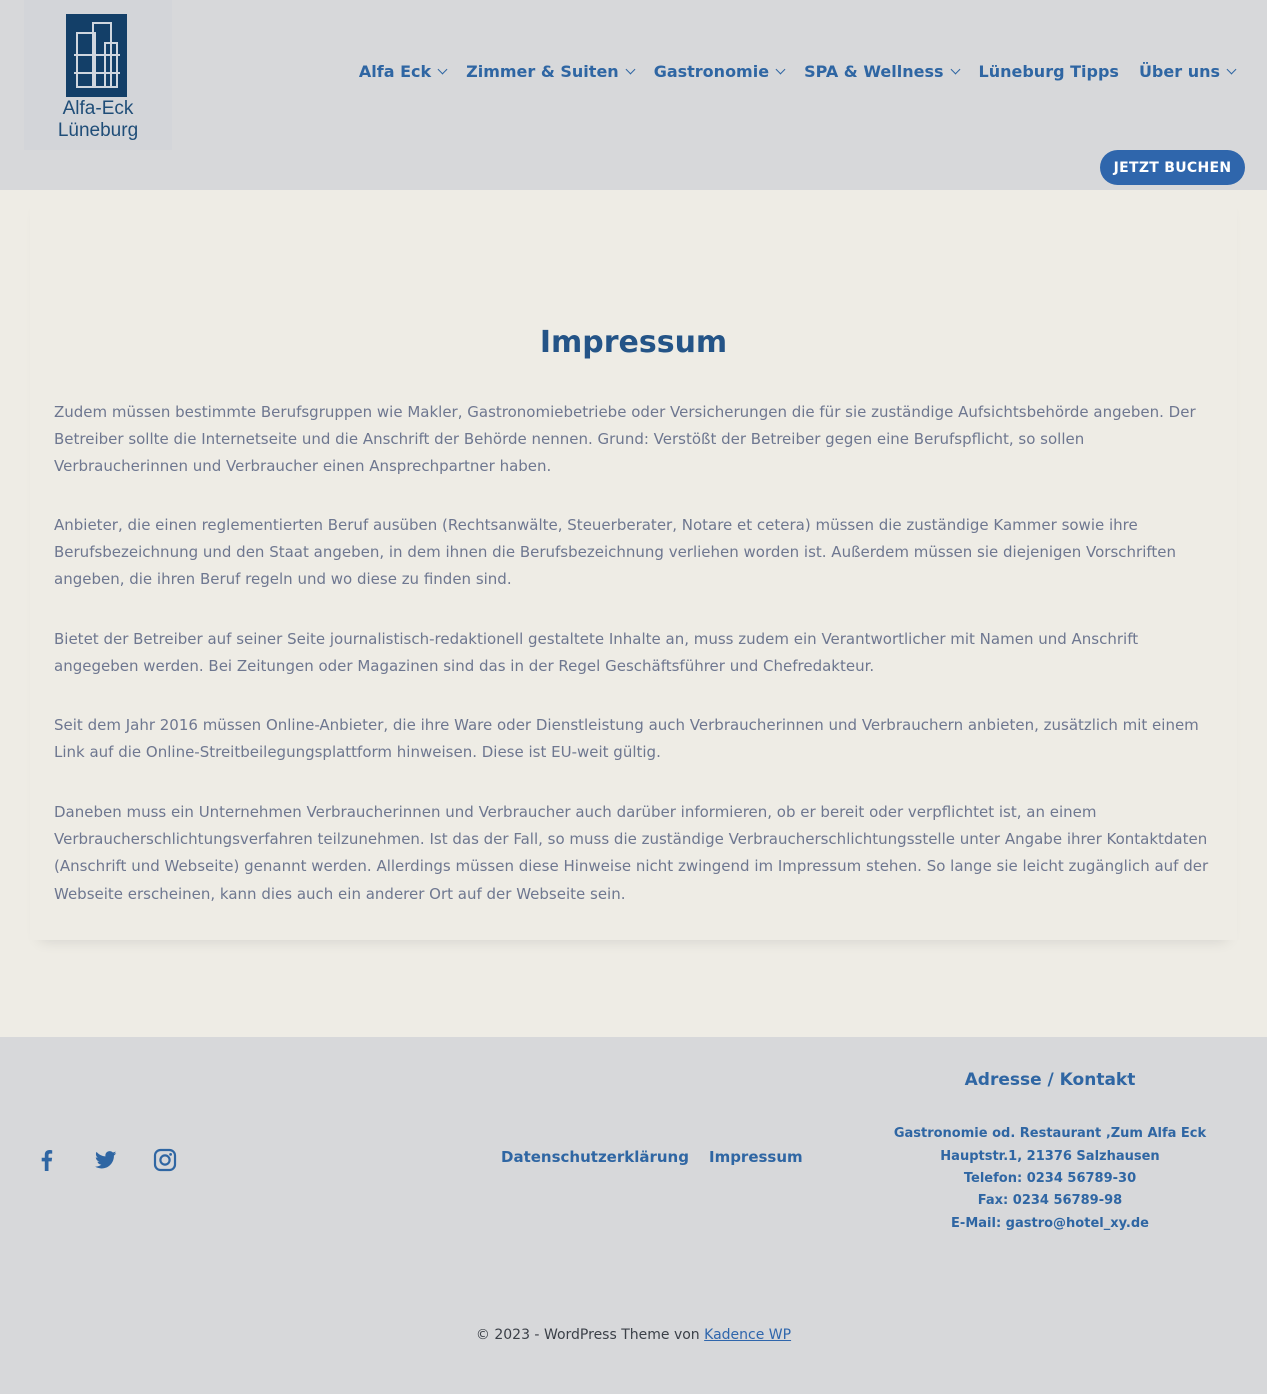 The width and height of the screenshot is (1267, 1394). I want to click on instagram-icon, so click(165, 1160).